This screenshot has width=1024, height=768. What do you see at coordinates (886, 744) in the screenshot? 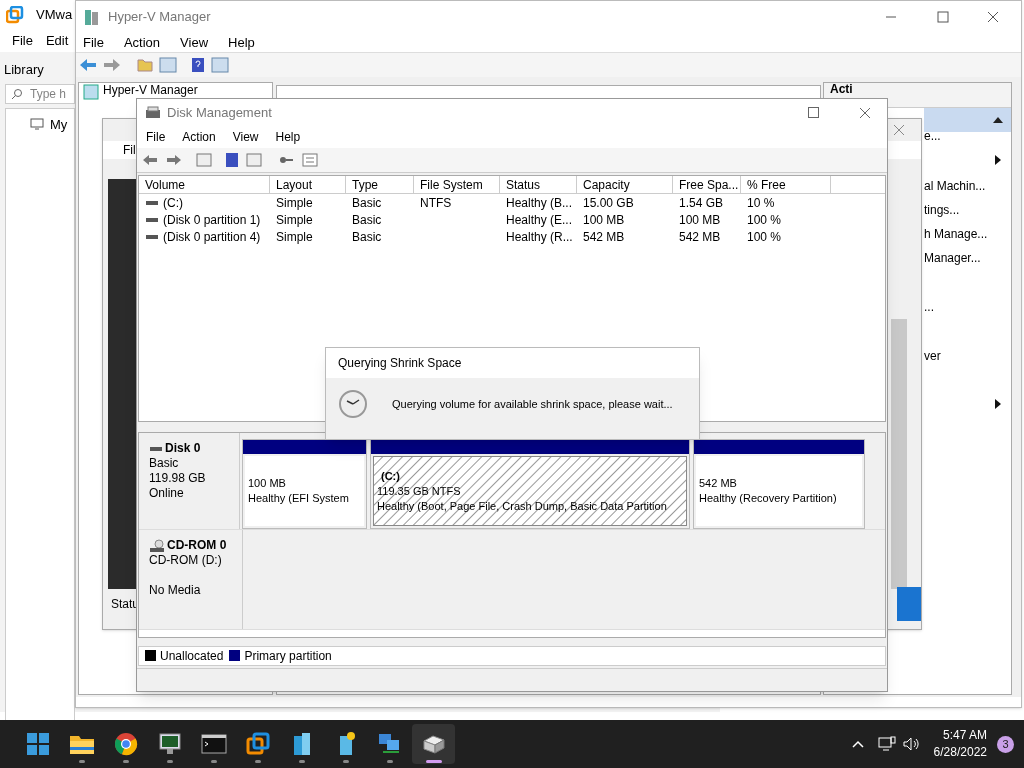
I see `network-icon` at bounding box center [886, 744].